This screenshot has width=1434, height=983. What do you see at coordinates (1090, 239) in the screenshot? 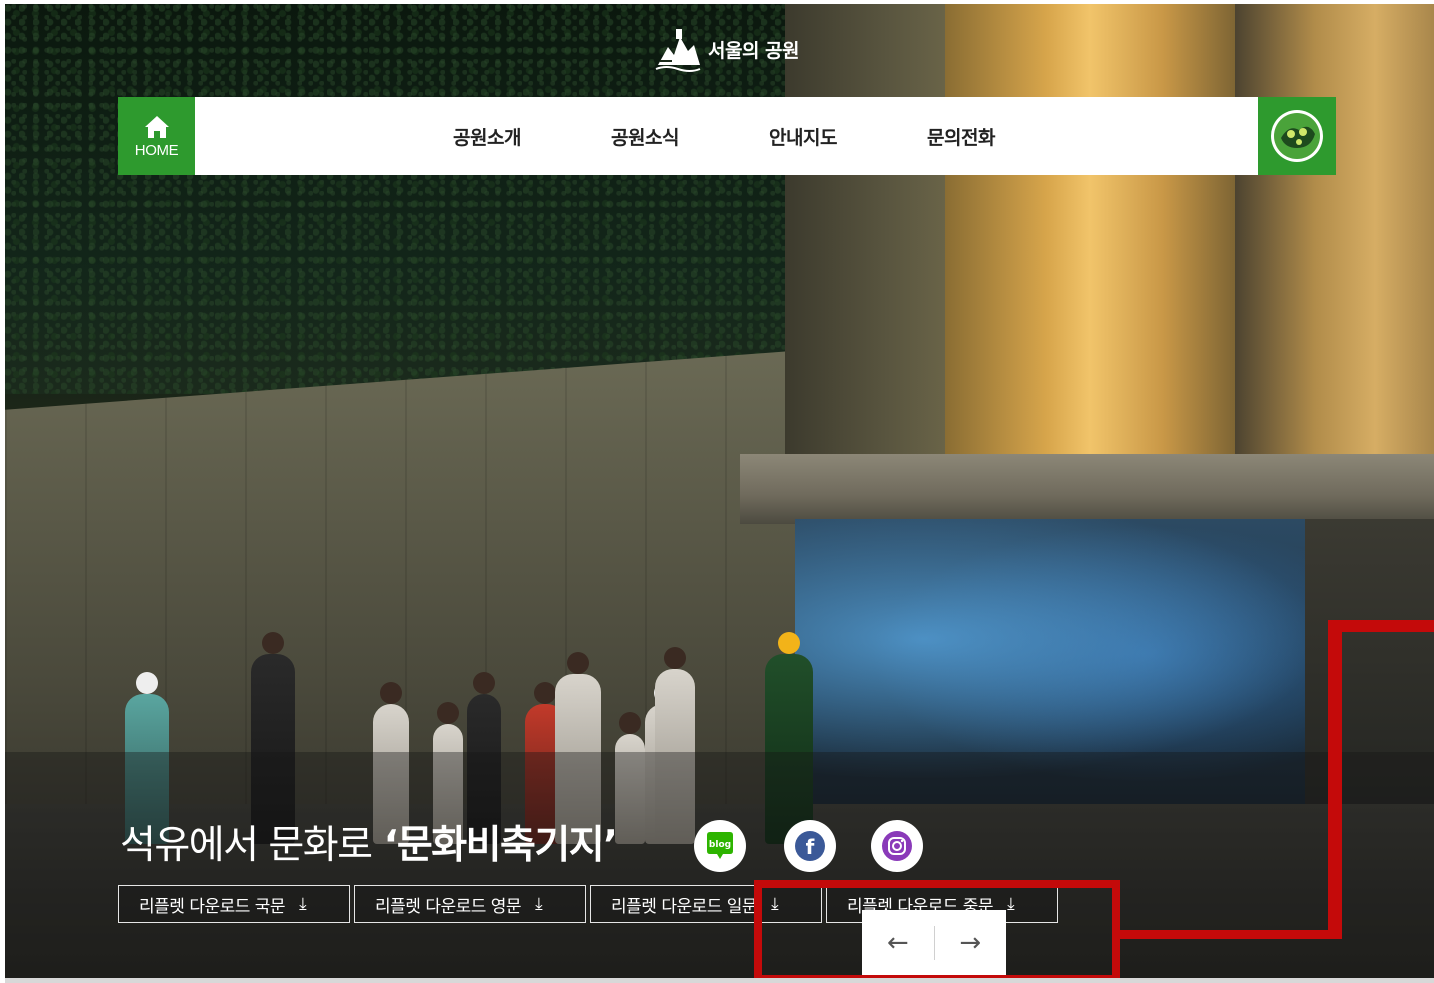
I see `tank-tower-lit` at bounding box center [1090, 239].